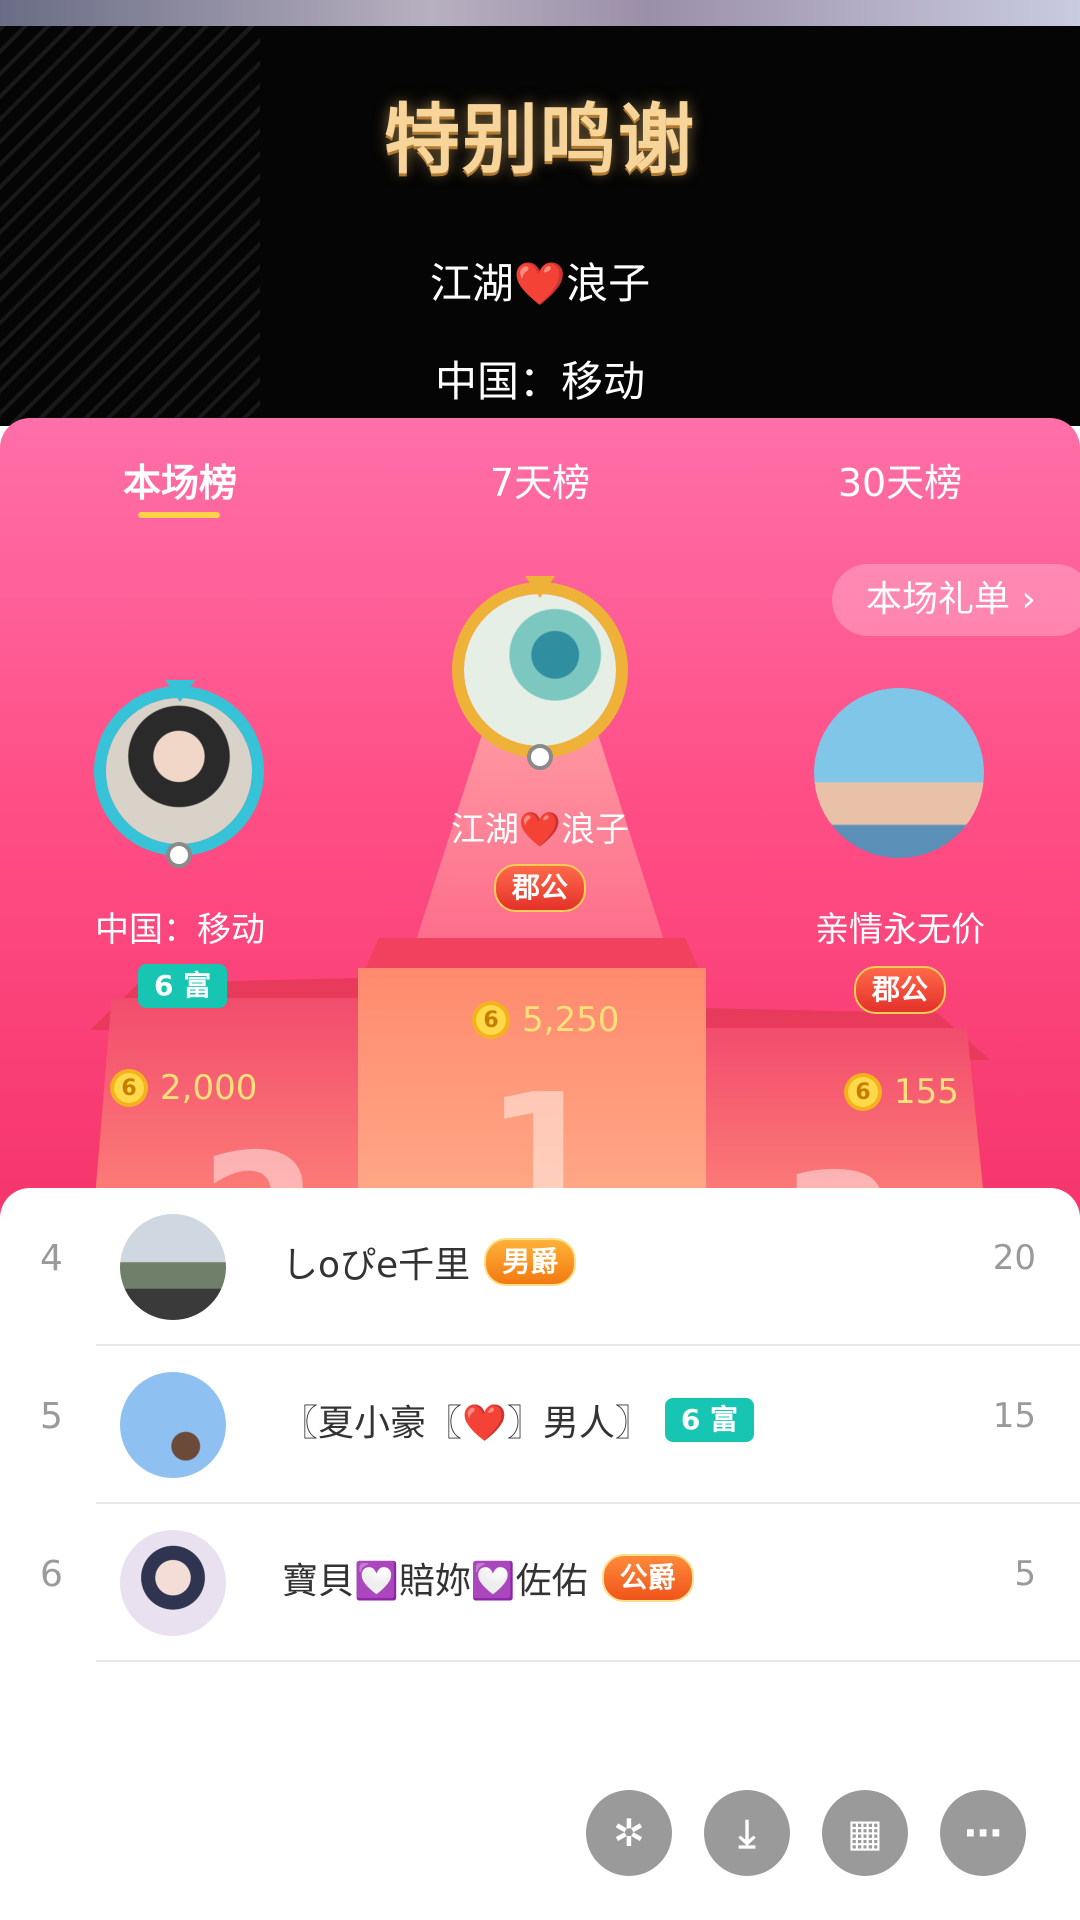 The width and height of the screenshot is (1080, 1920). Describe the element at coordinates (629, 1833) in the screenshot. I see `sparkle-icon: ✲` at that location.